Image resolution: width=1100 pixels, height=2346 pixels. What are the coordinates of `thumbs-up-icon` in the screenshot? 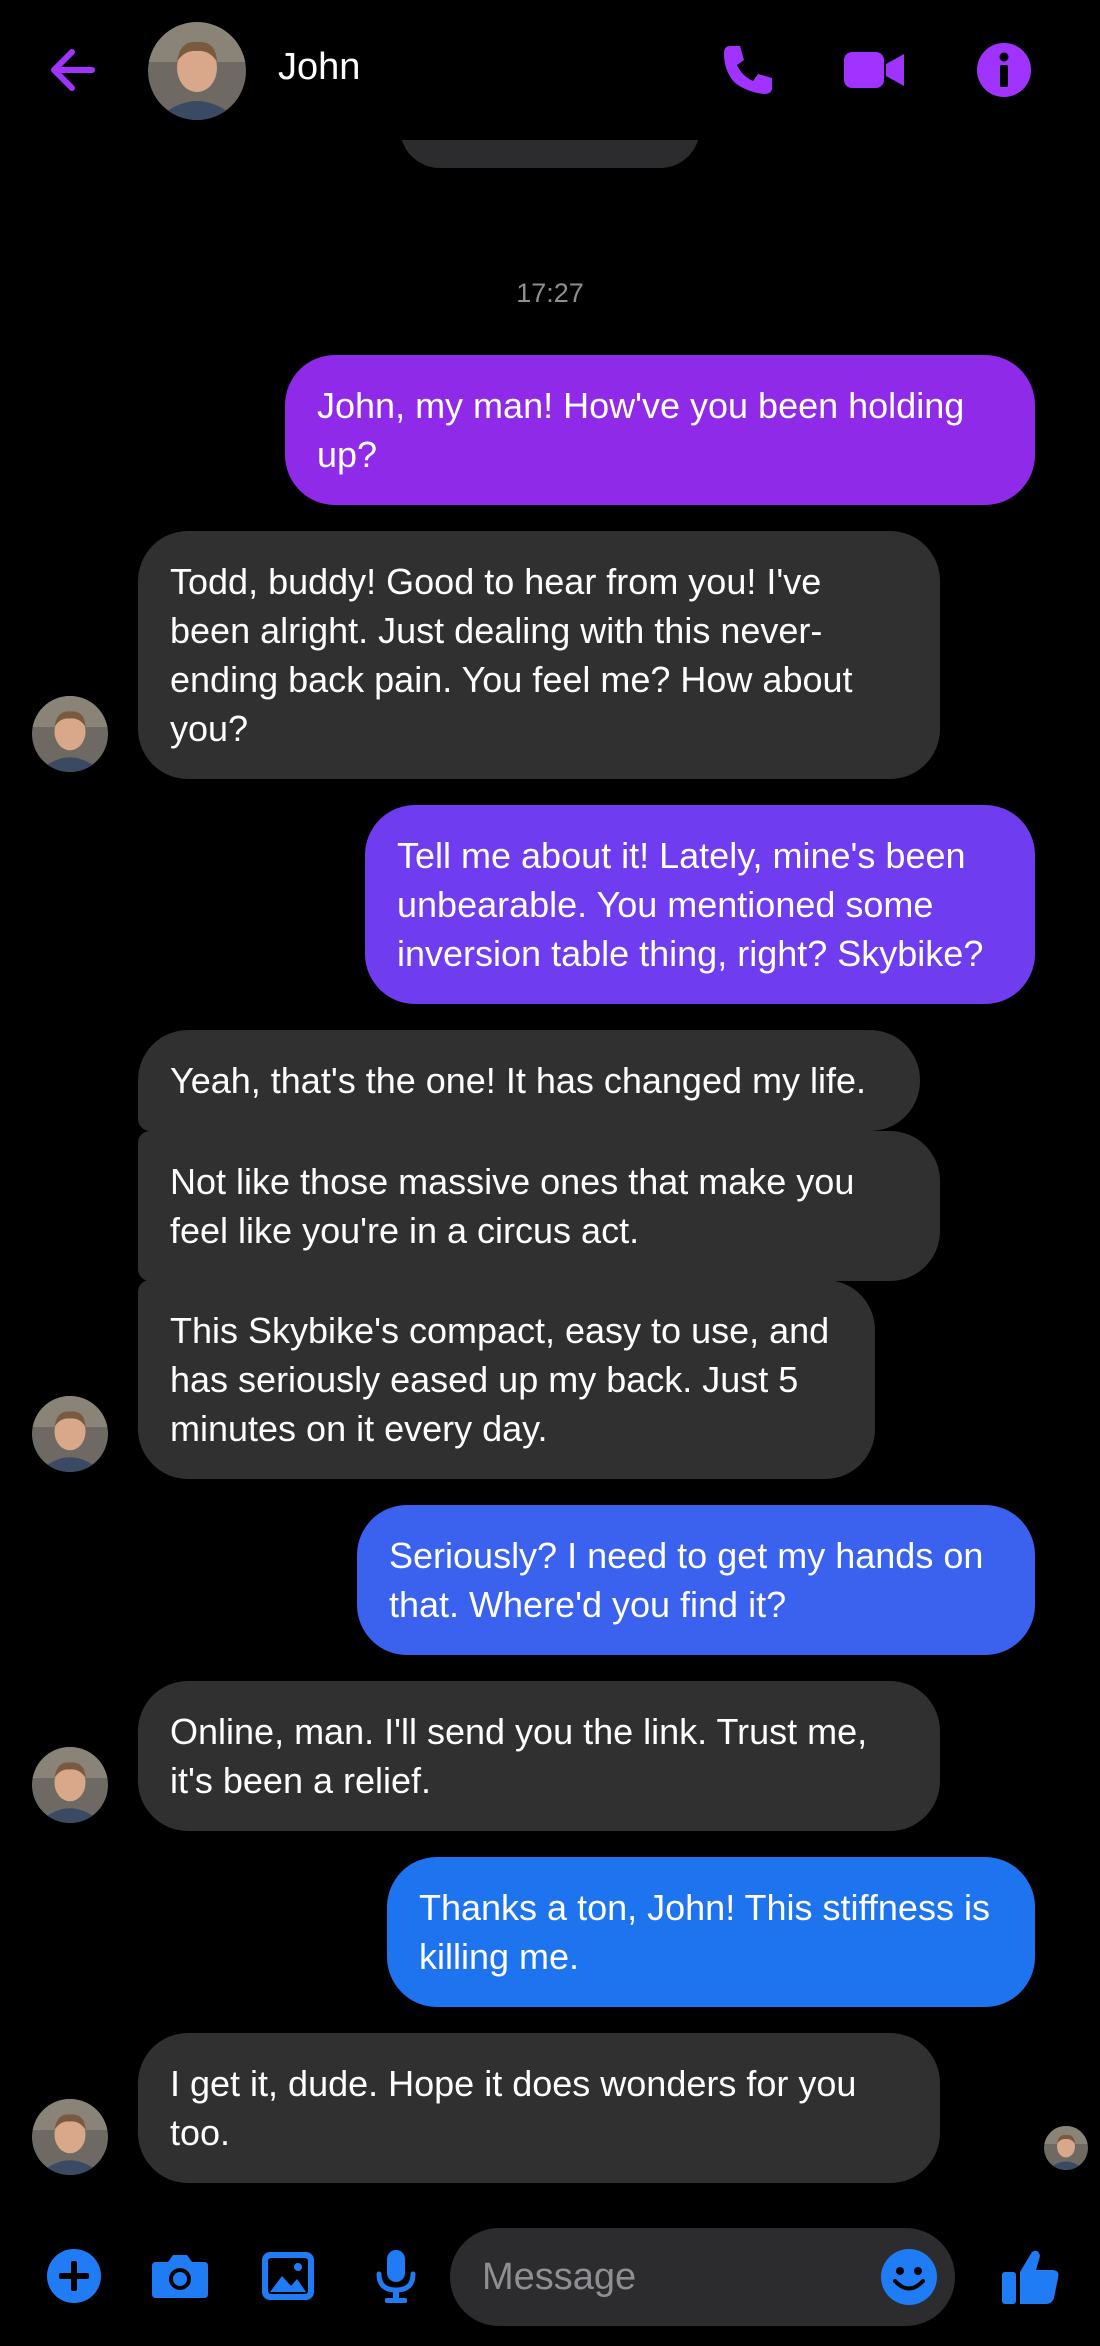 It's located at (1030, 2276).